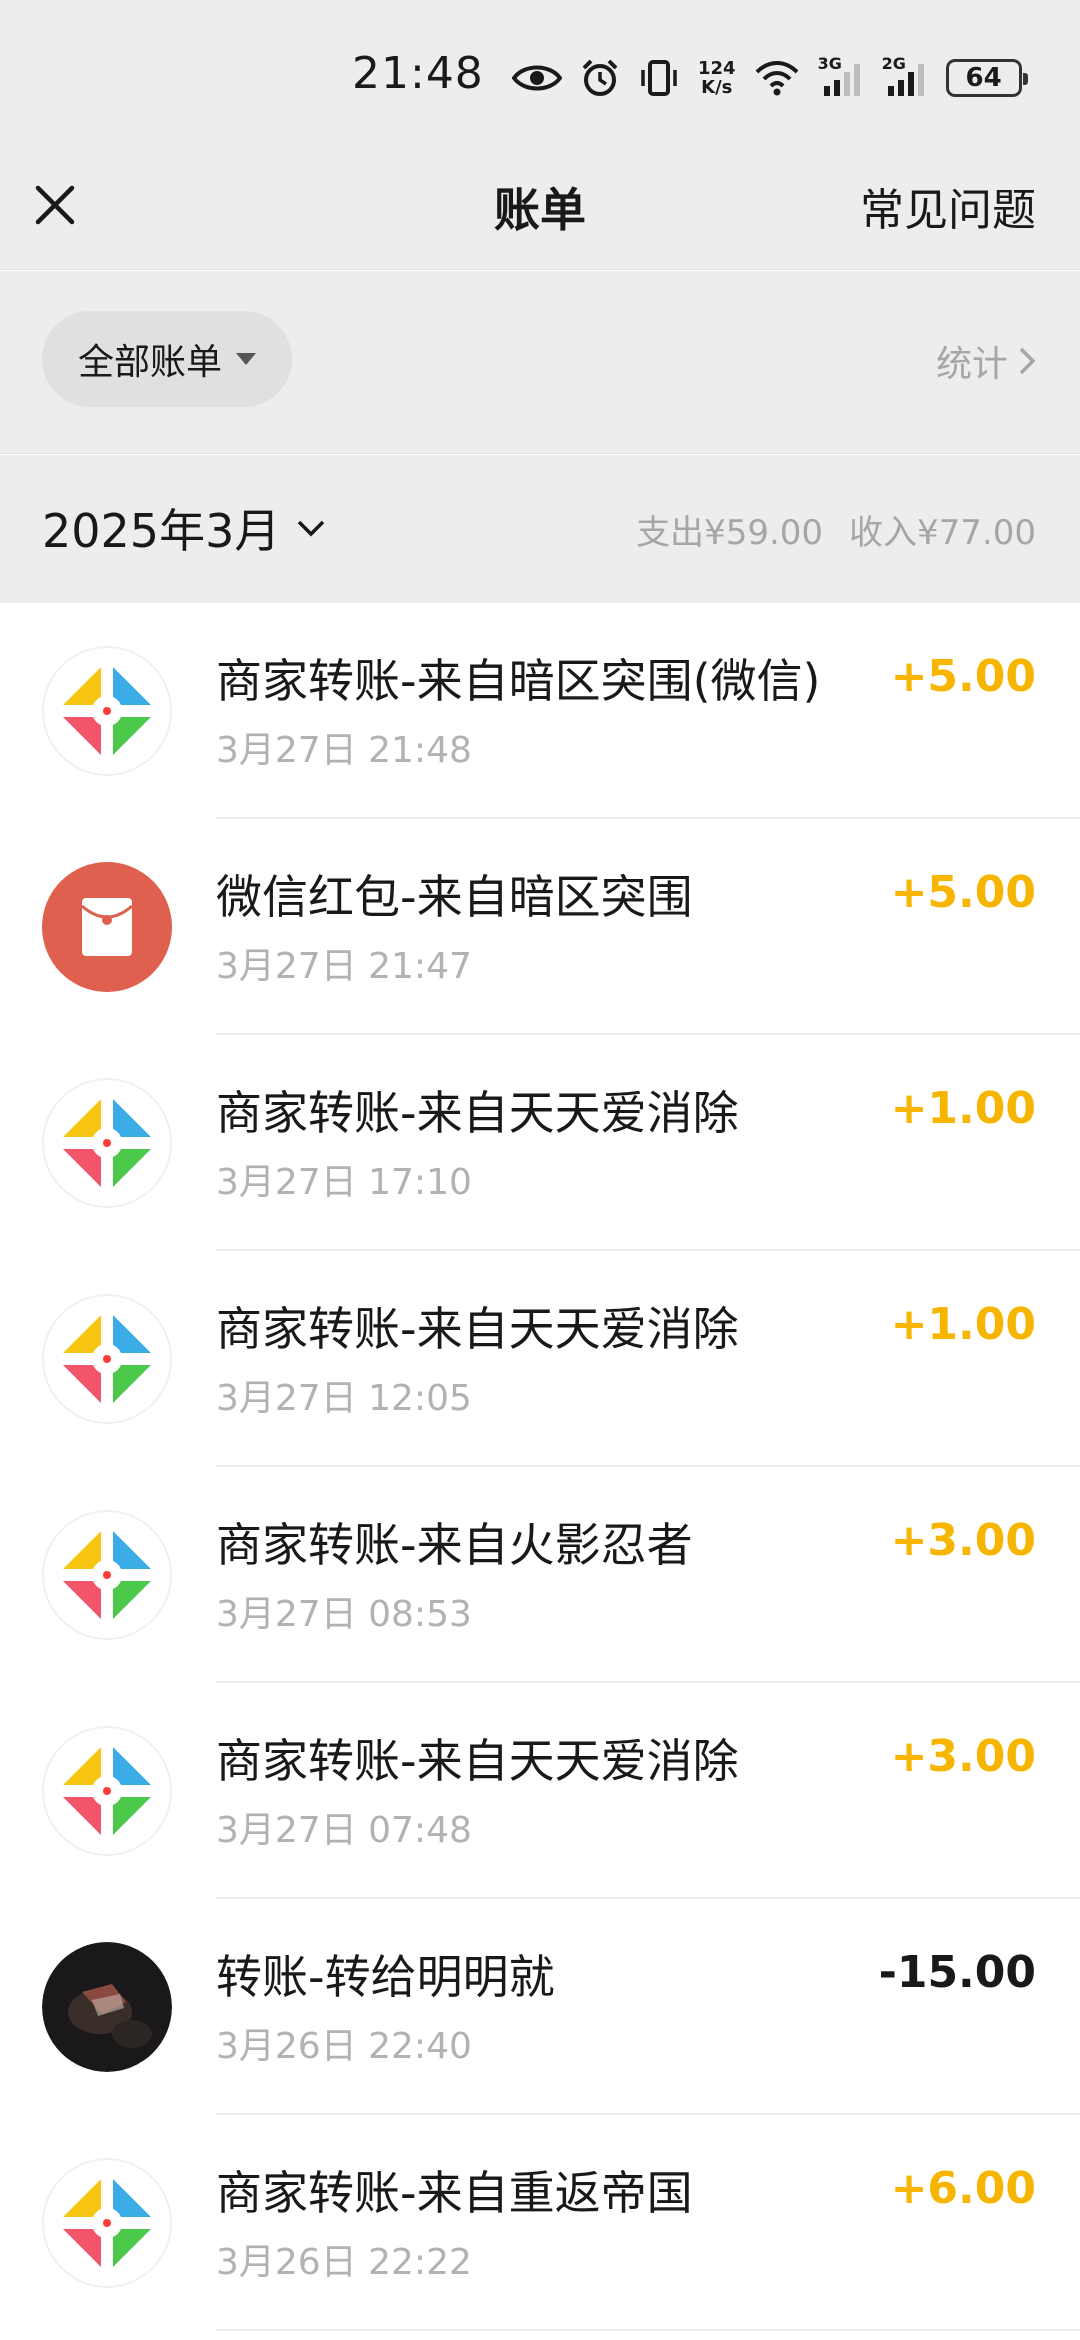 This screenshot has width=1080, height=2340. I want to click on alarm-icon, so click(600, 77).